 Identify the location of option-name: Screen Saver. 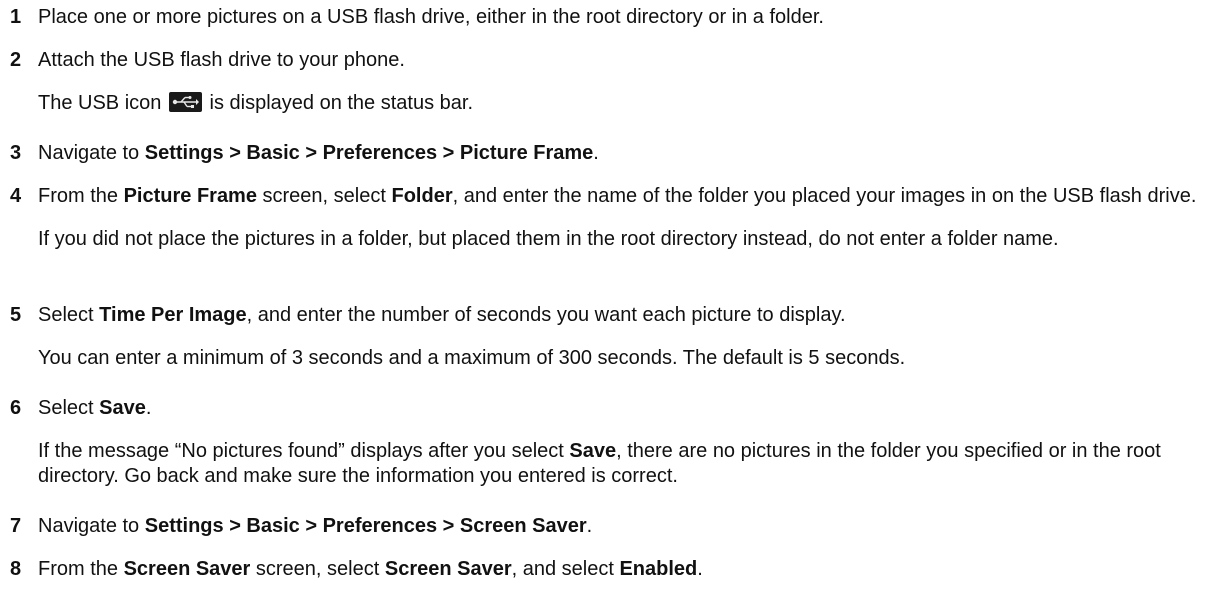
(448, 569).